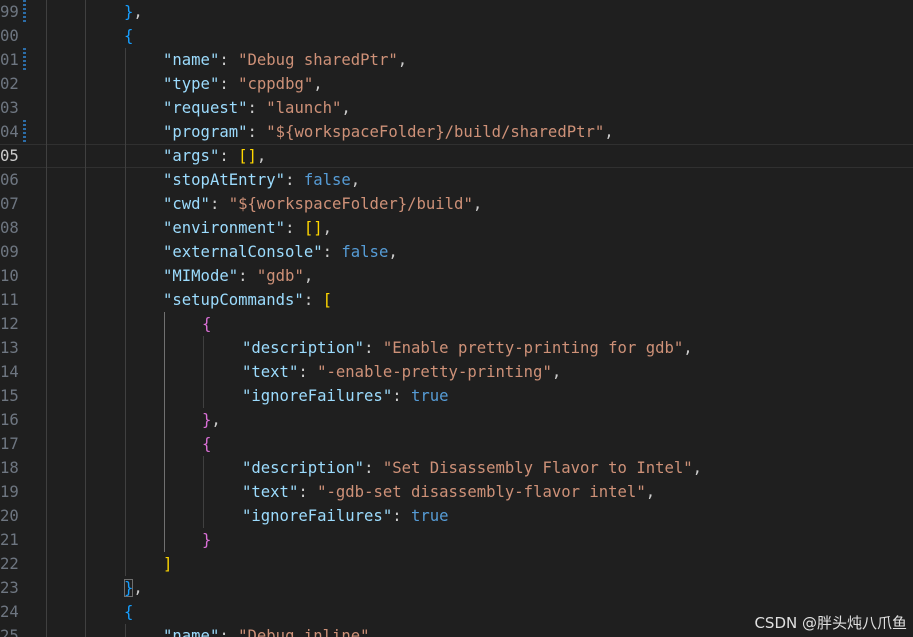 The height and width of the screenshot is (637, 913). I want to click on code-text: "name": "Debug inline",, so click(271, 630).